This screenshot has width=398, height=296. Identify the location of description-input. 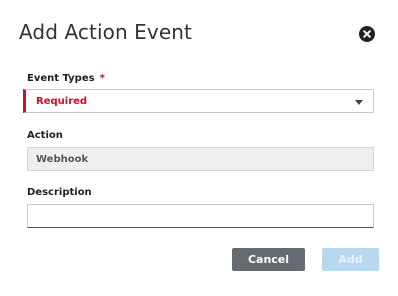
(200, 216).